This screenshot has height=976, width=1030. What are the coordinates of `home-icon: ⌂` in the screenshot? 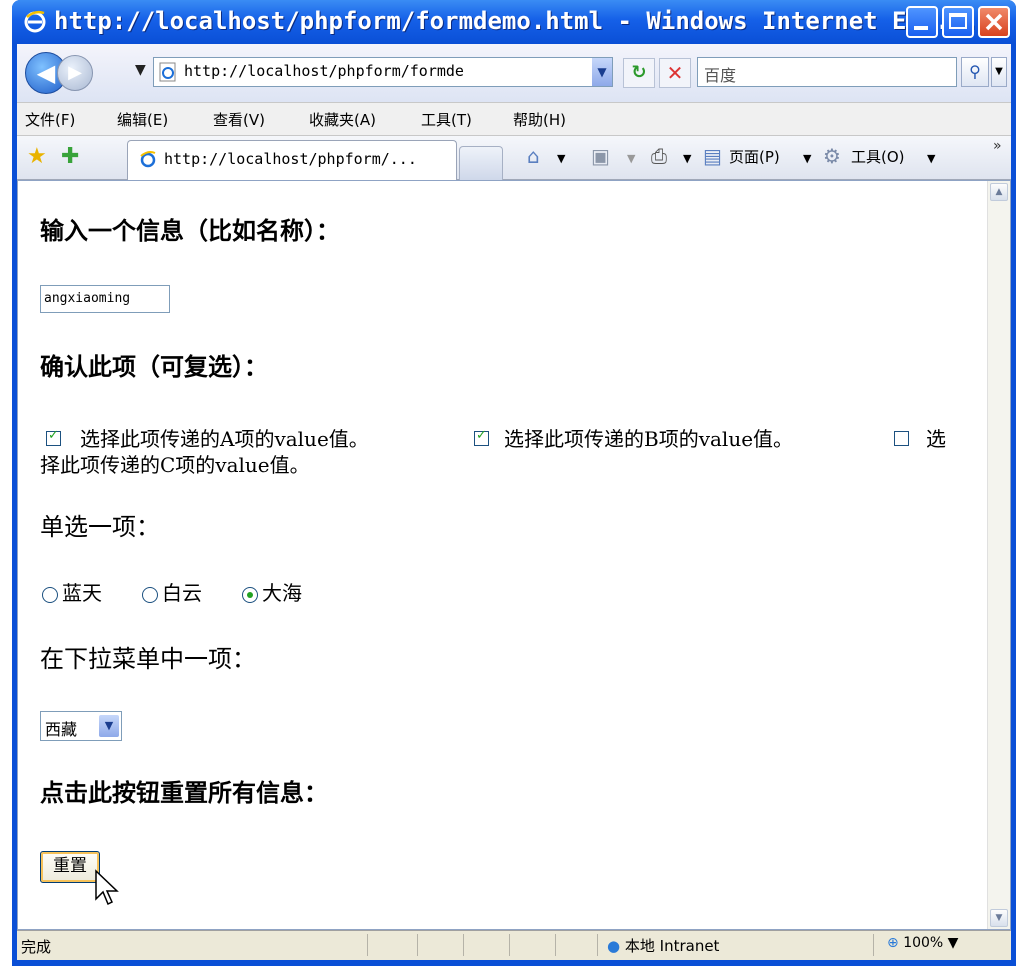 It's located at (533, 156).